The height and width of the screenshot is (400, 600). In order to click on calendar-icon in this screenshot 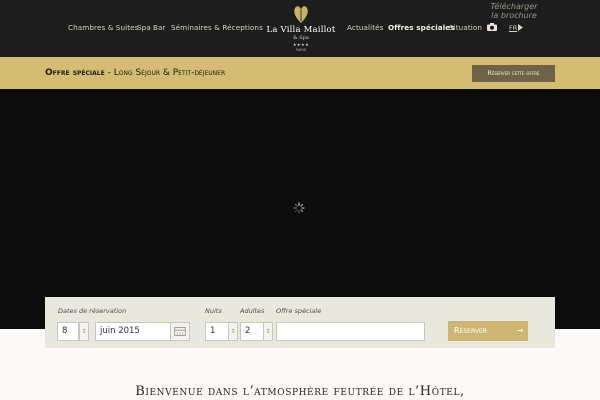, I will do `click(180, 331)`.